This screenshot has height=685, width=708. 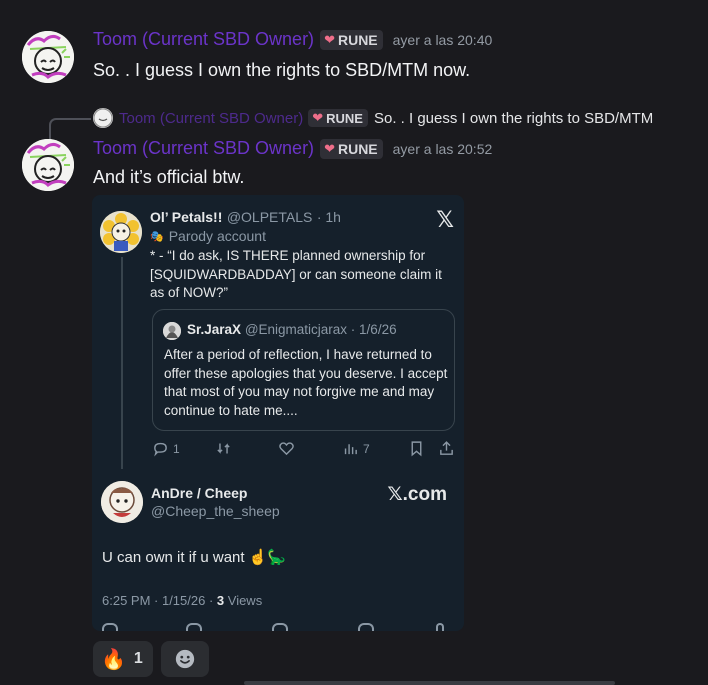 What do you see at coordinates (121, 232) in the screenshot?
I see `tweet-author-avatar` at bounding box center [121, 232].